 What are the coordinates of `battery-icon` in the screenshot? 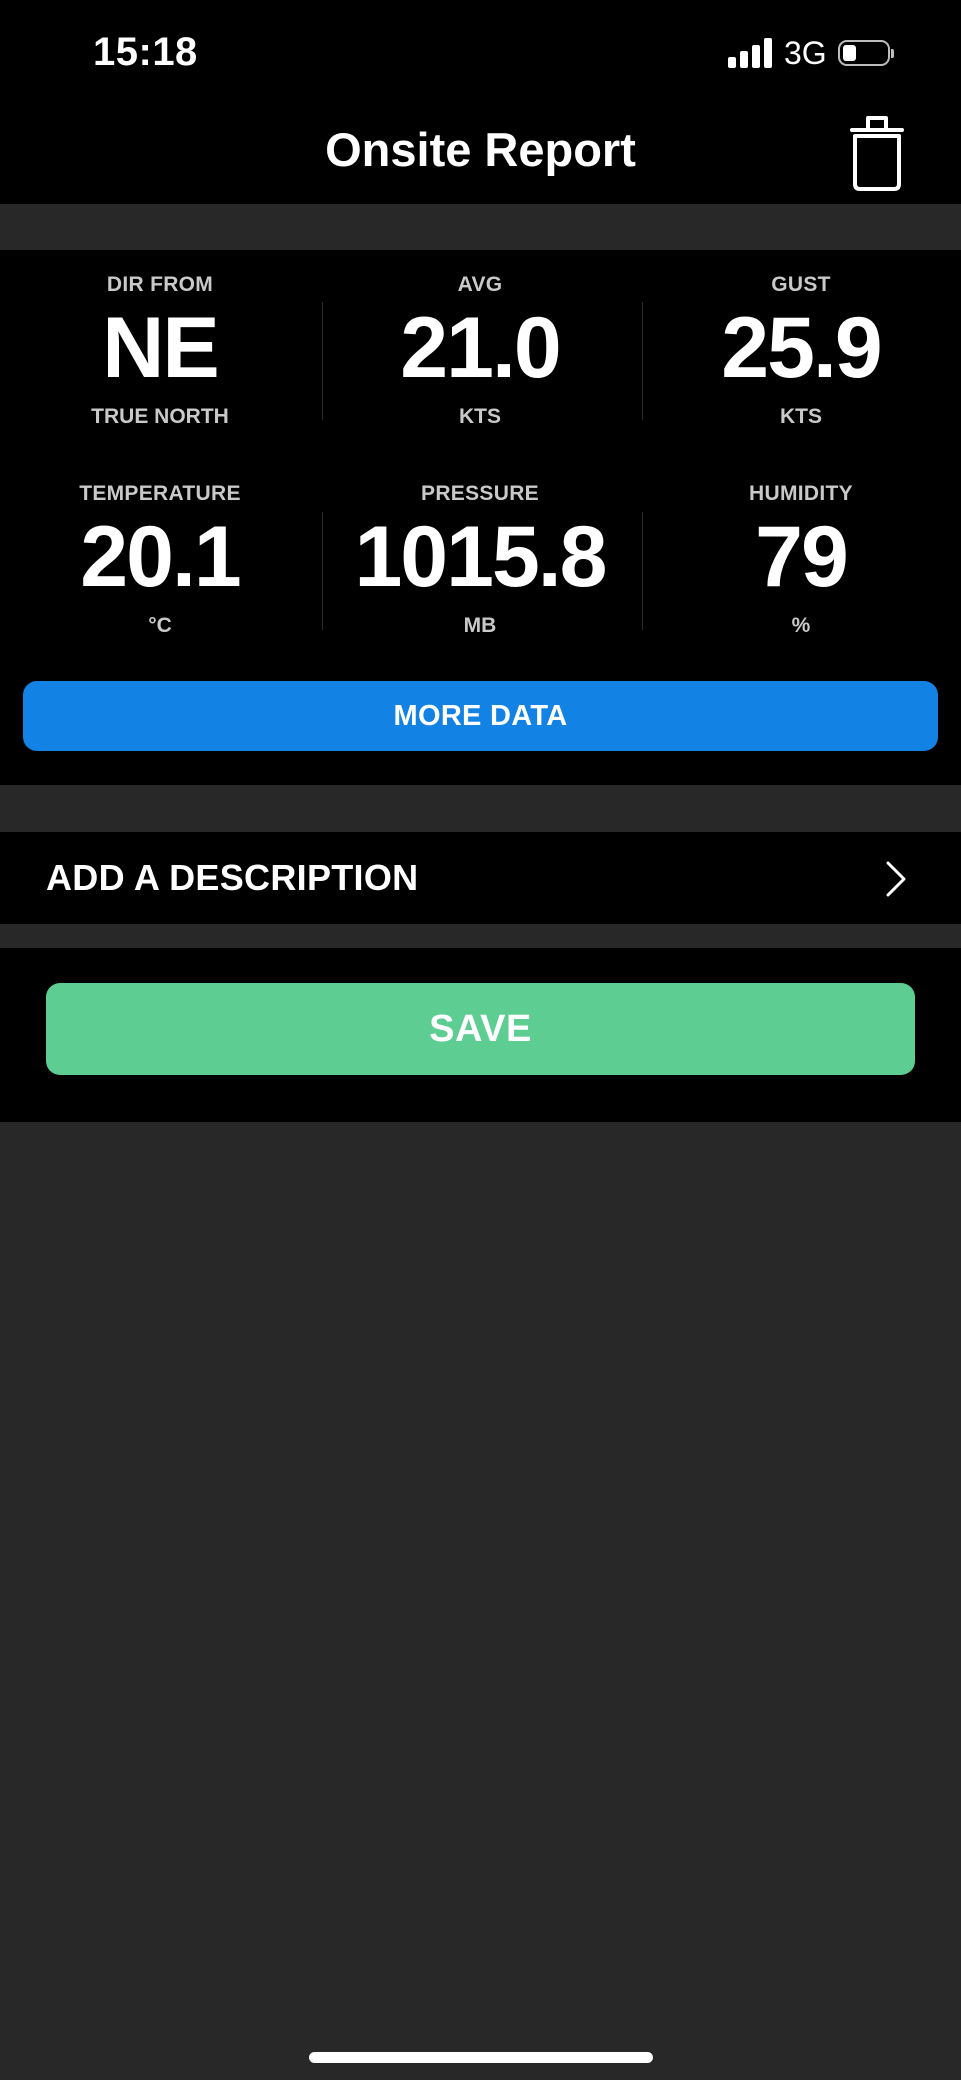 It's located at (866, 53).